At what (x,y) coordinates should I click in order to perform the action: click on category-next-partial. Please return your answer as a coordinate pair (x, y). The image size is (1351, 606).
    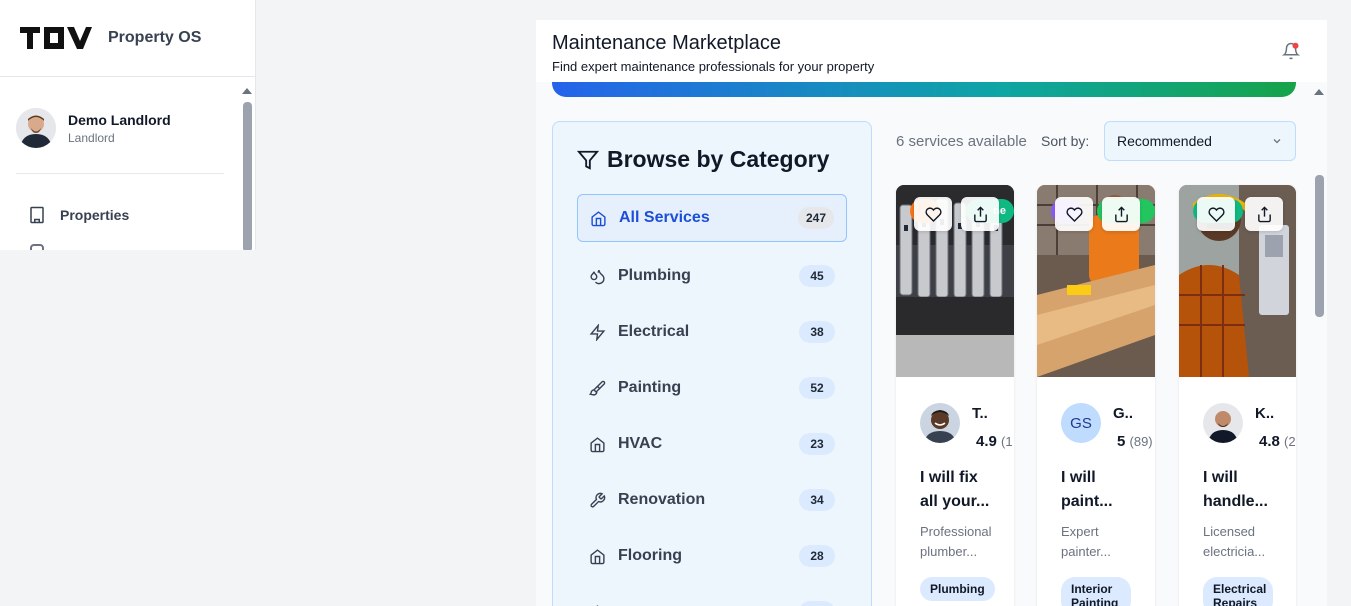
    Looking at the image, I should click on (712, 597).